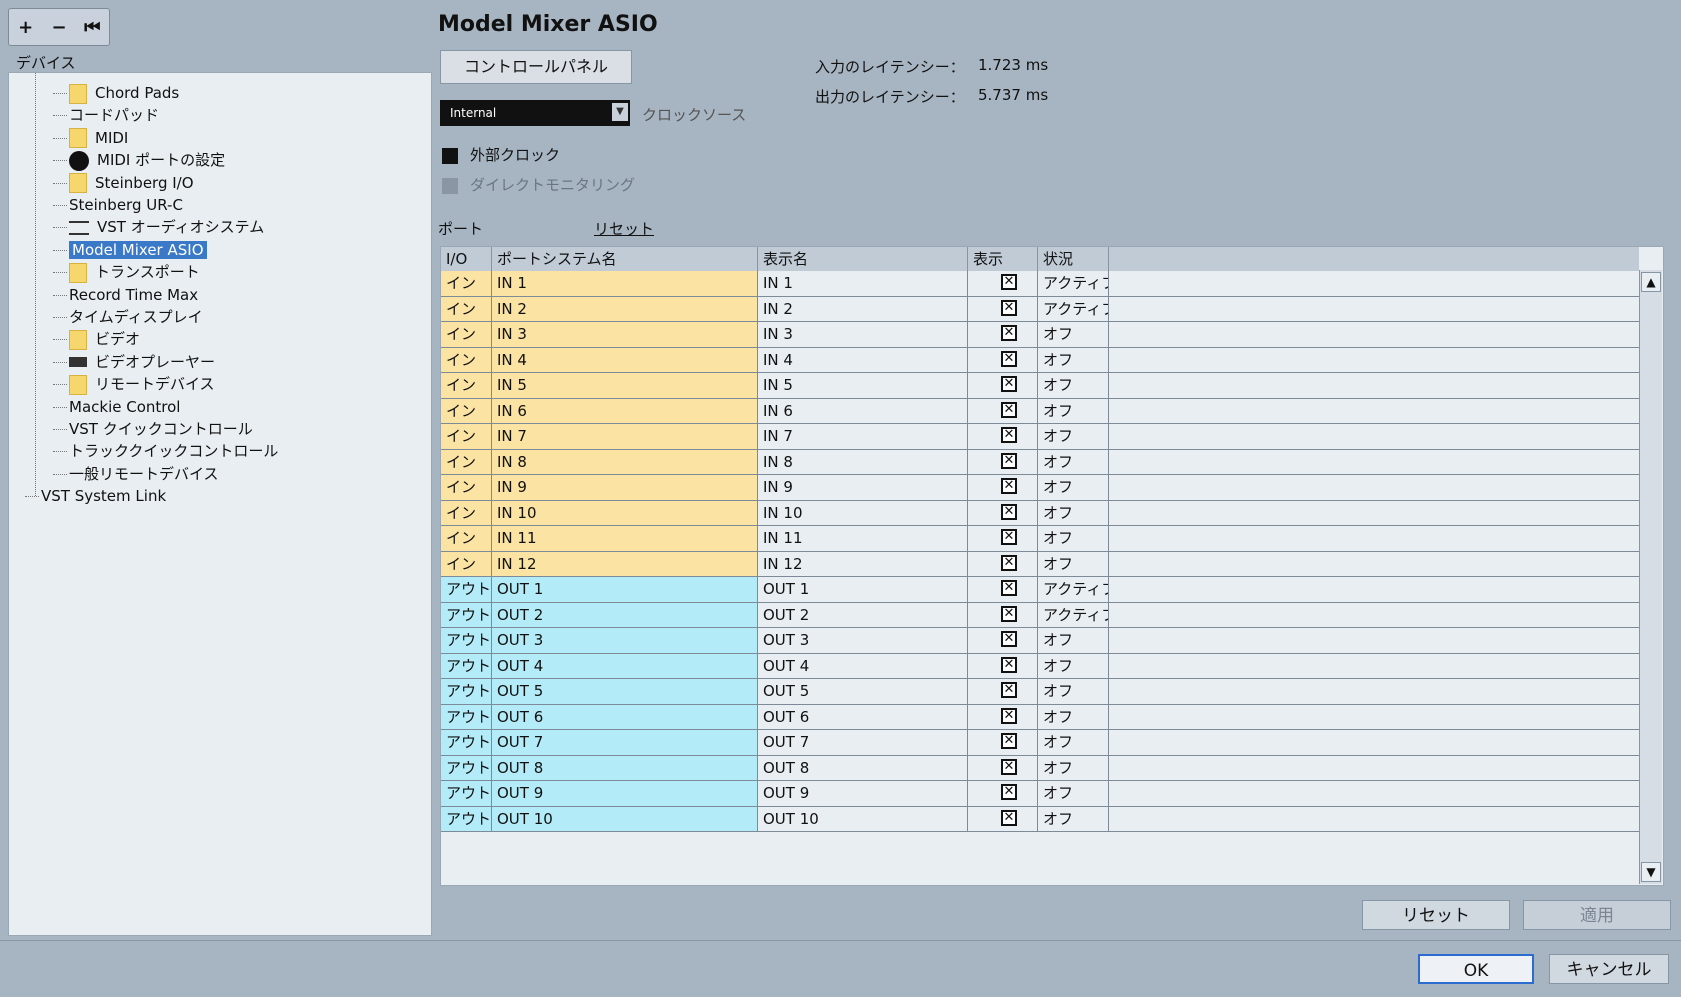  I want to click on tree-item: MIDI, so click(98, 138).